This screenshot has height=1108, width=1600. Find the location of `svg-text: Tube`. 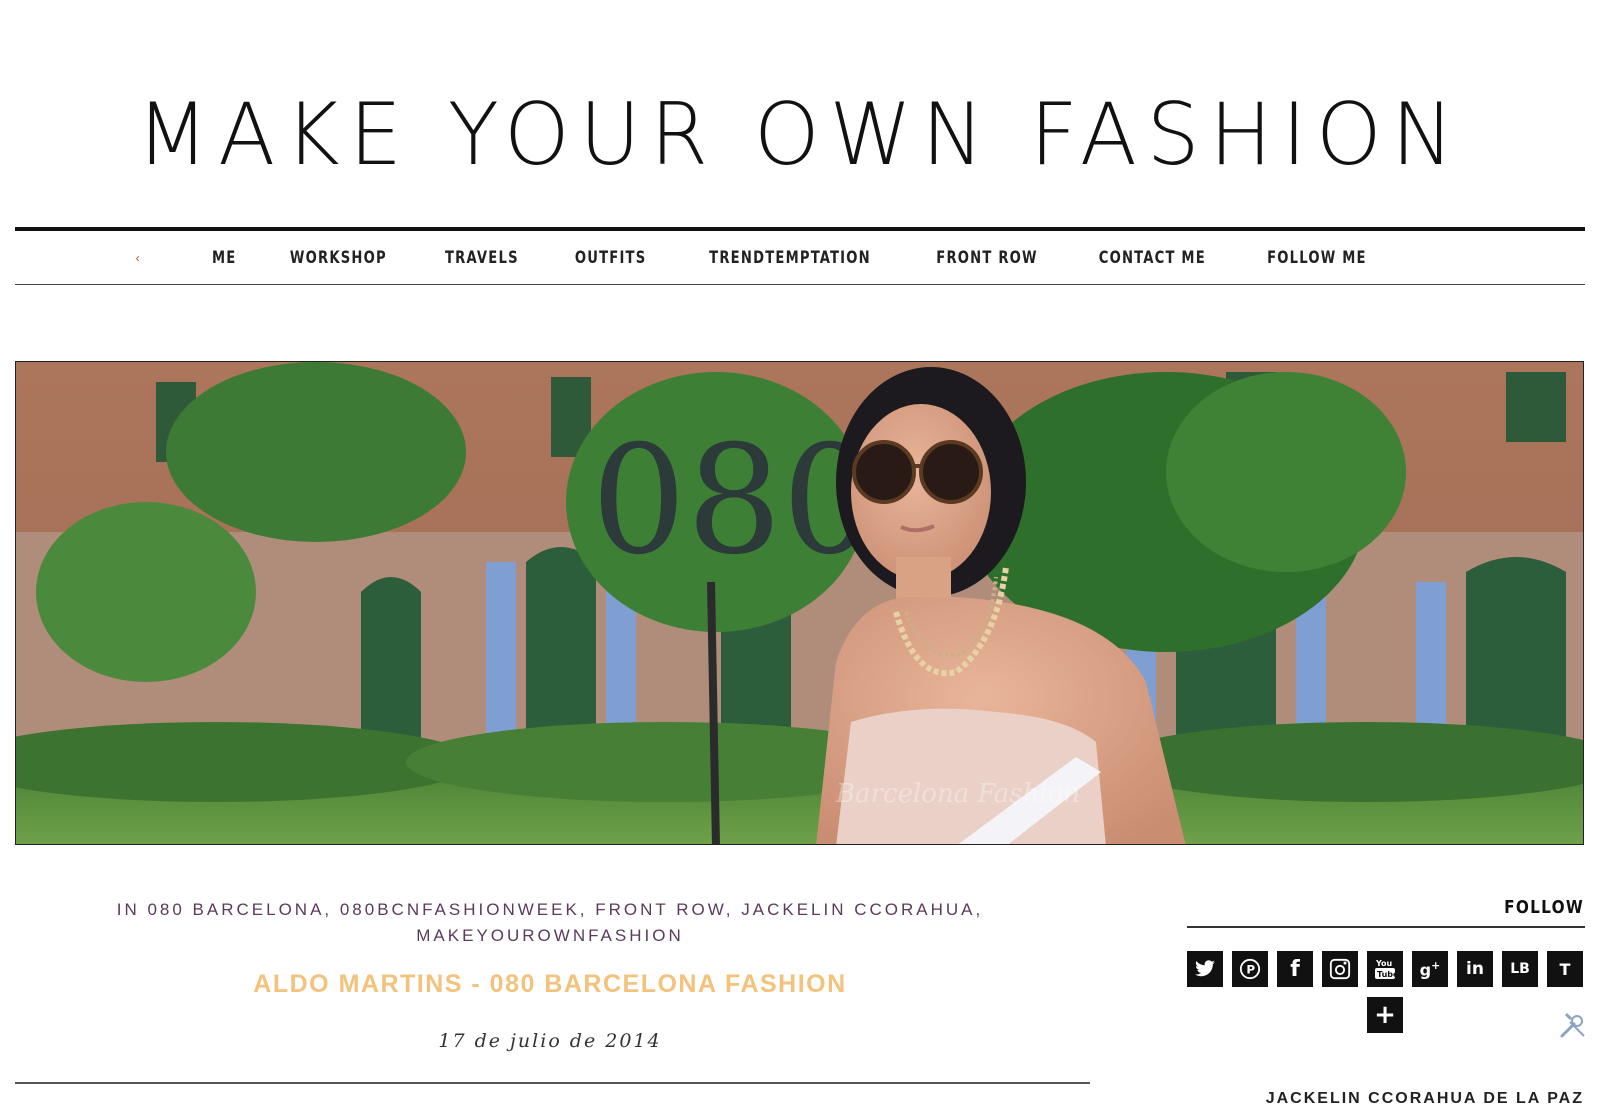

svg-text: Tube is located at coordinates (1386, 974).